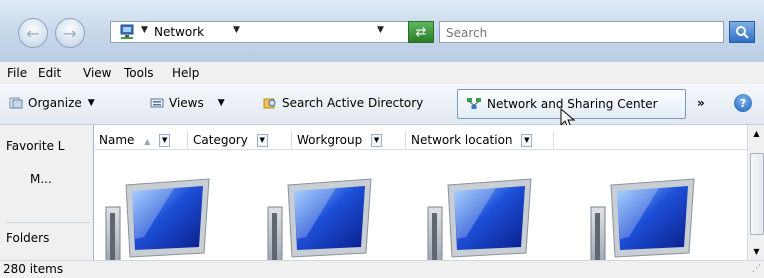 The width and height of the screenshot is (764, 278). I want to click on help-button: ?, so click(743, 103).